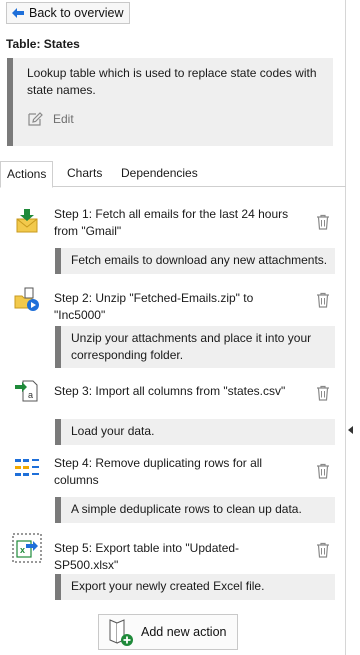 The image size is (360, 655). What do you see at coordinates (121, 632) in the screenshot?
I see `add-action-icon` at bounding box center [121, 632].